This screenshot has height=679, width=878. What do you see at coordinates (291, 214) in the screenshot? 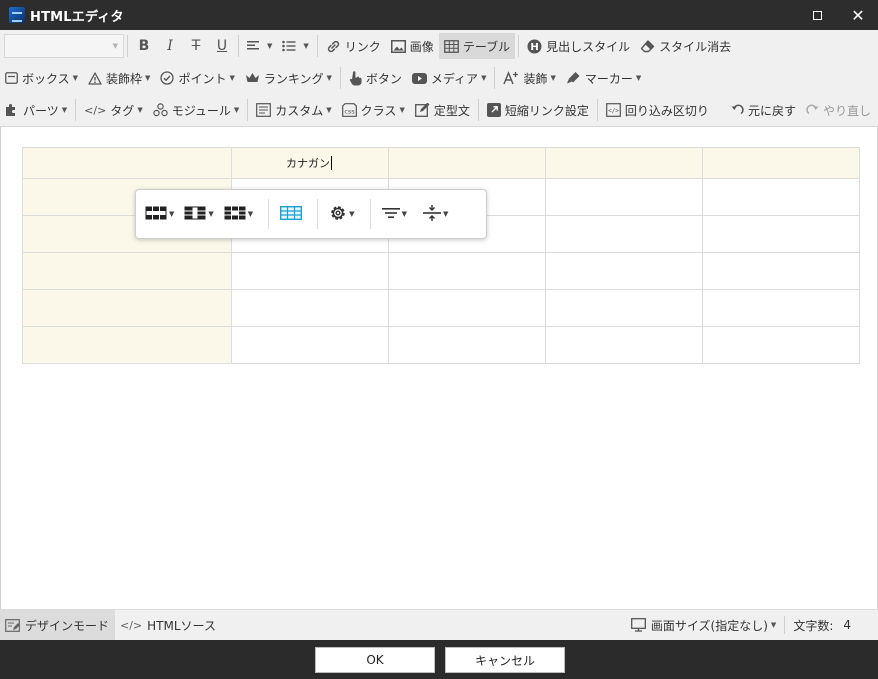
I see `table-properties-button` at bounding box center [291, 214].